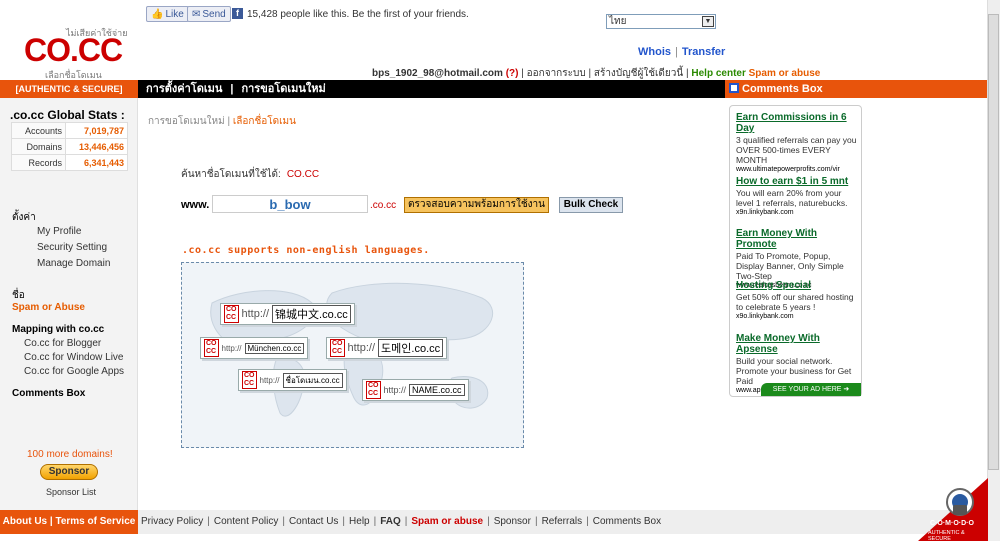  What do you see at coordinates (949, 509) in the screenshot?
I see `comodo-badge: C·O·M·O·D·O AUTHENTIC & SECURE` at bounding box center [949, 509].